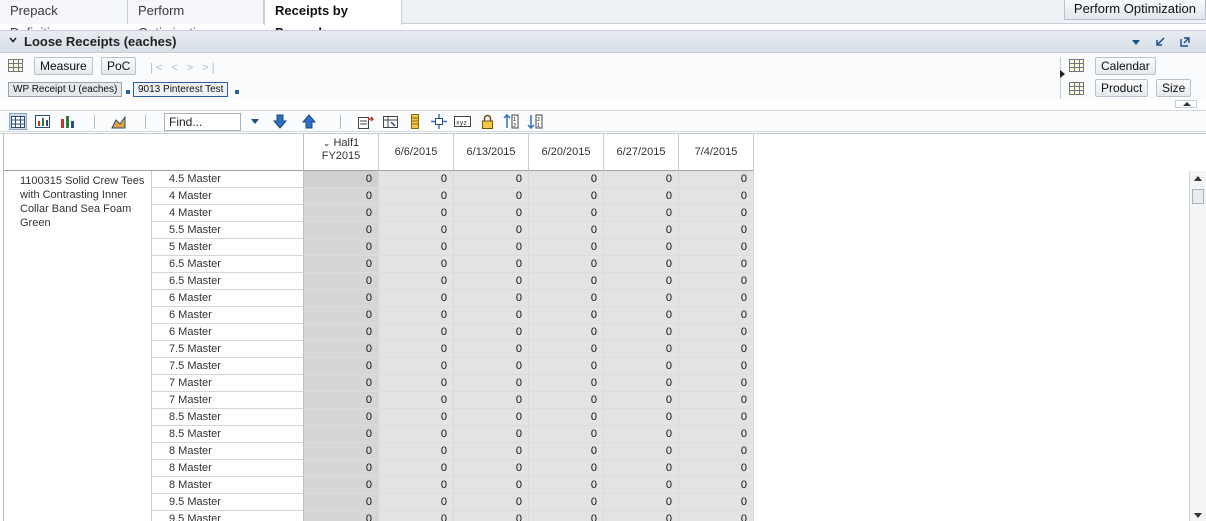 The image size is (1206, 521). What do you see at coordinates (196, 20) in the screenshot?
I see `tab-perform-optimization: Perform Optimization` at bounding box center [196, 20].